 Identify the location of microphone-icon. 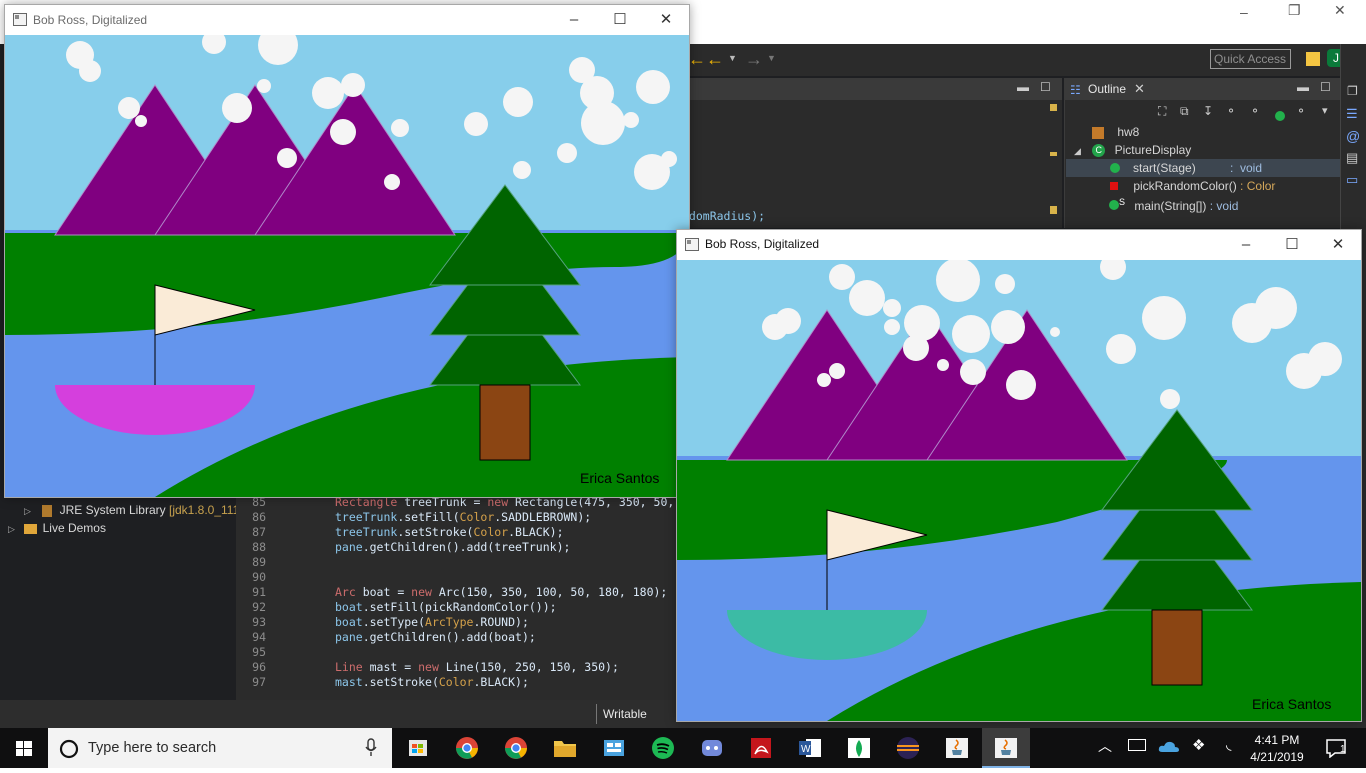
(371, 748).